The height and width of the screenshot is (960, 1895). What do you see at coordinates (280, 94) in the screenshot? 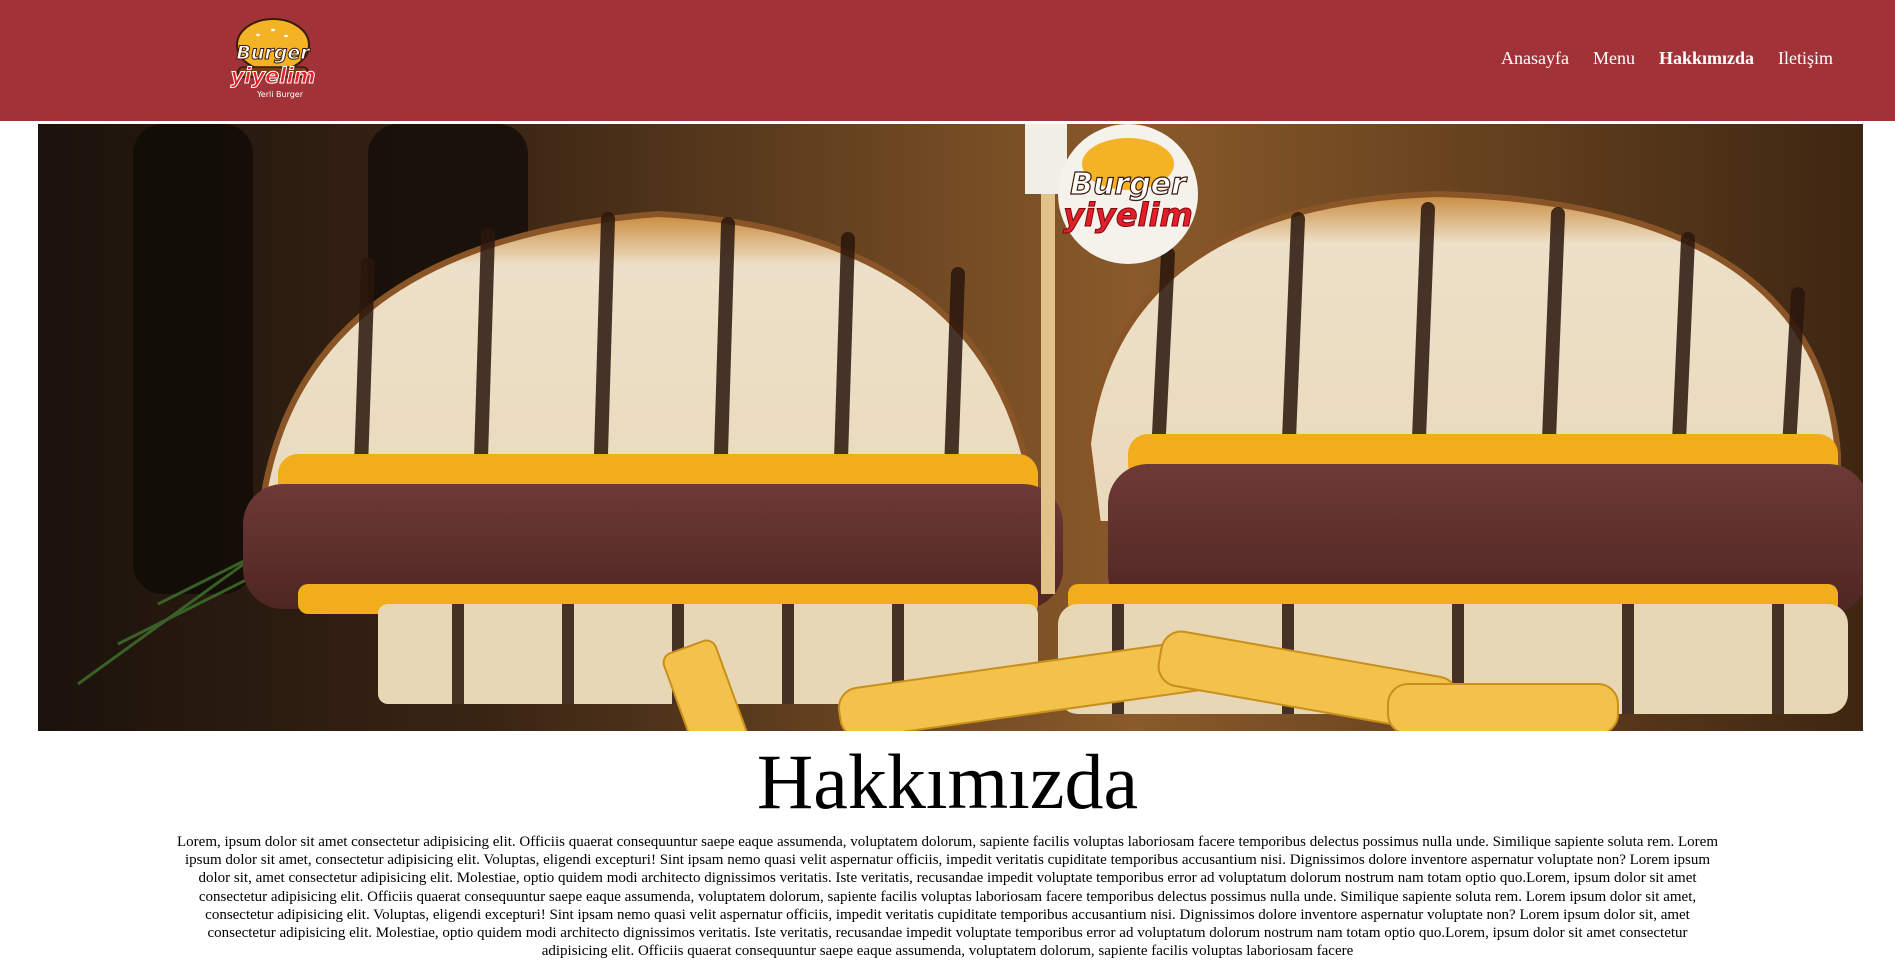
I see `svg-text: Yerli Burger` at bounding box center [280, 94].